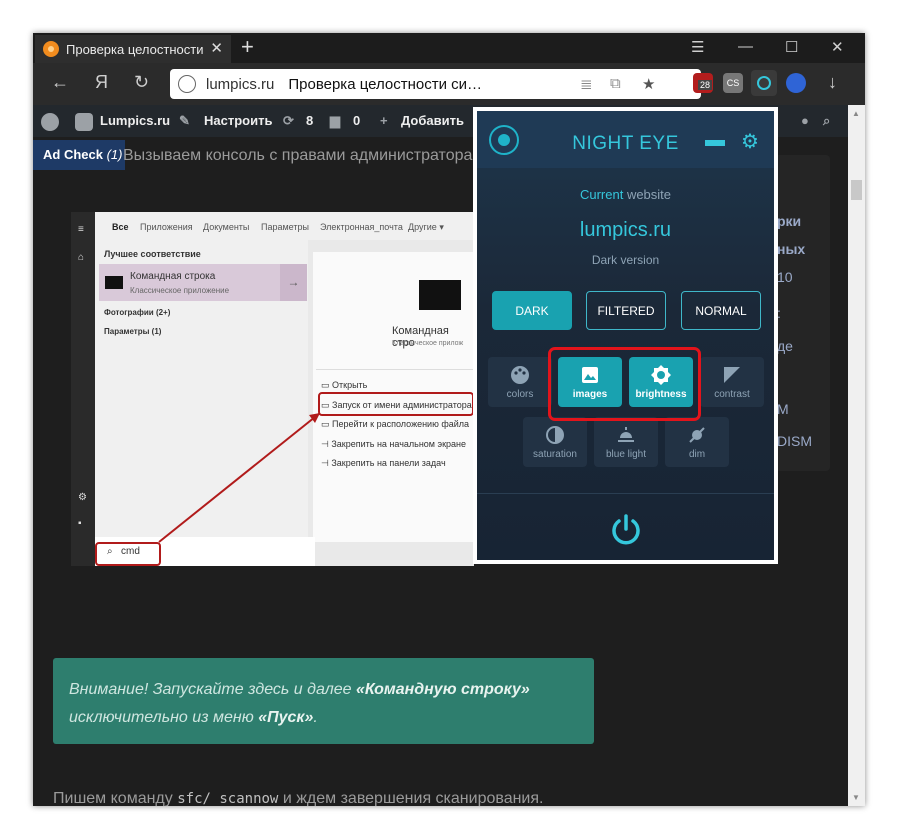 The width and height of the screenshot is (897, 839). What do you see at coordinates (286, 717) in the screenshot?
I see `alert-bold-2: «Пуск»` at bounding box center [286, 717].